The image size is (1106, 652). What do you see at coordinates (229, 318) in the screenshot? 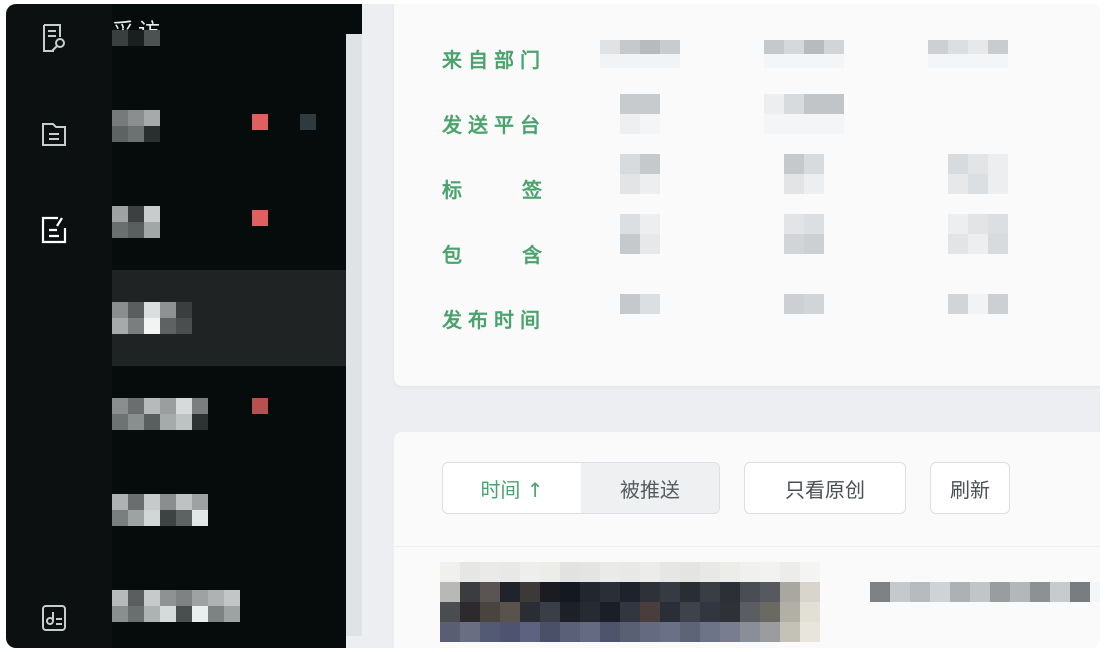
I see `sidebar-item-3-active` at bounding box center [229, 318].